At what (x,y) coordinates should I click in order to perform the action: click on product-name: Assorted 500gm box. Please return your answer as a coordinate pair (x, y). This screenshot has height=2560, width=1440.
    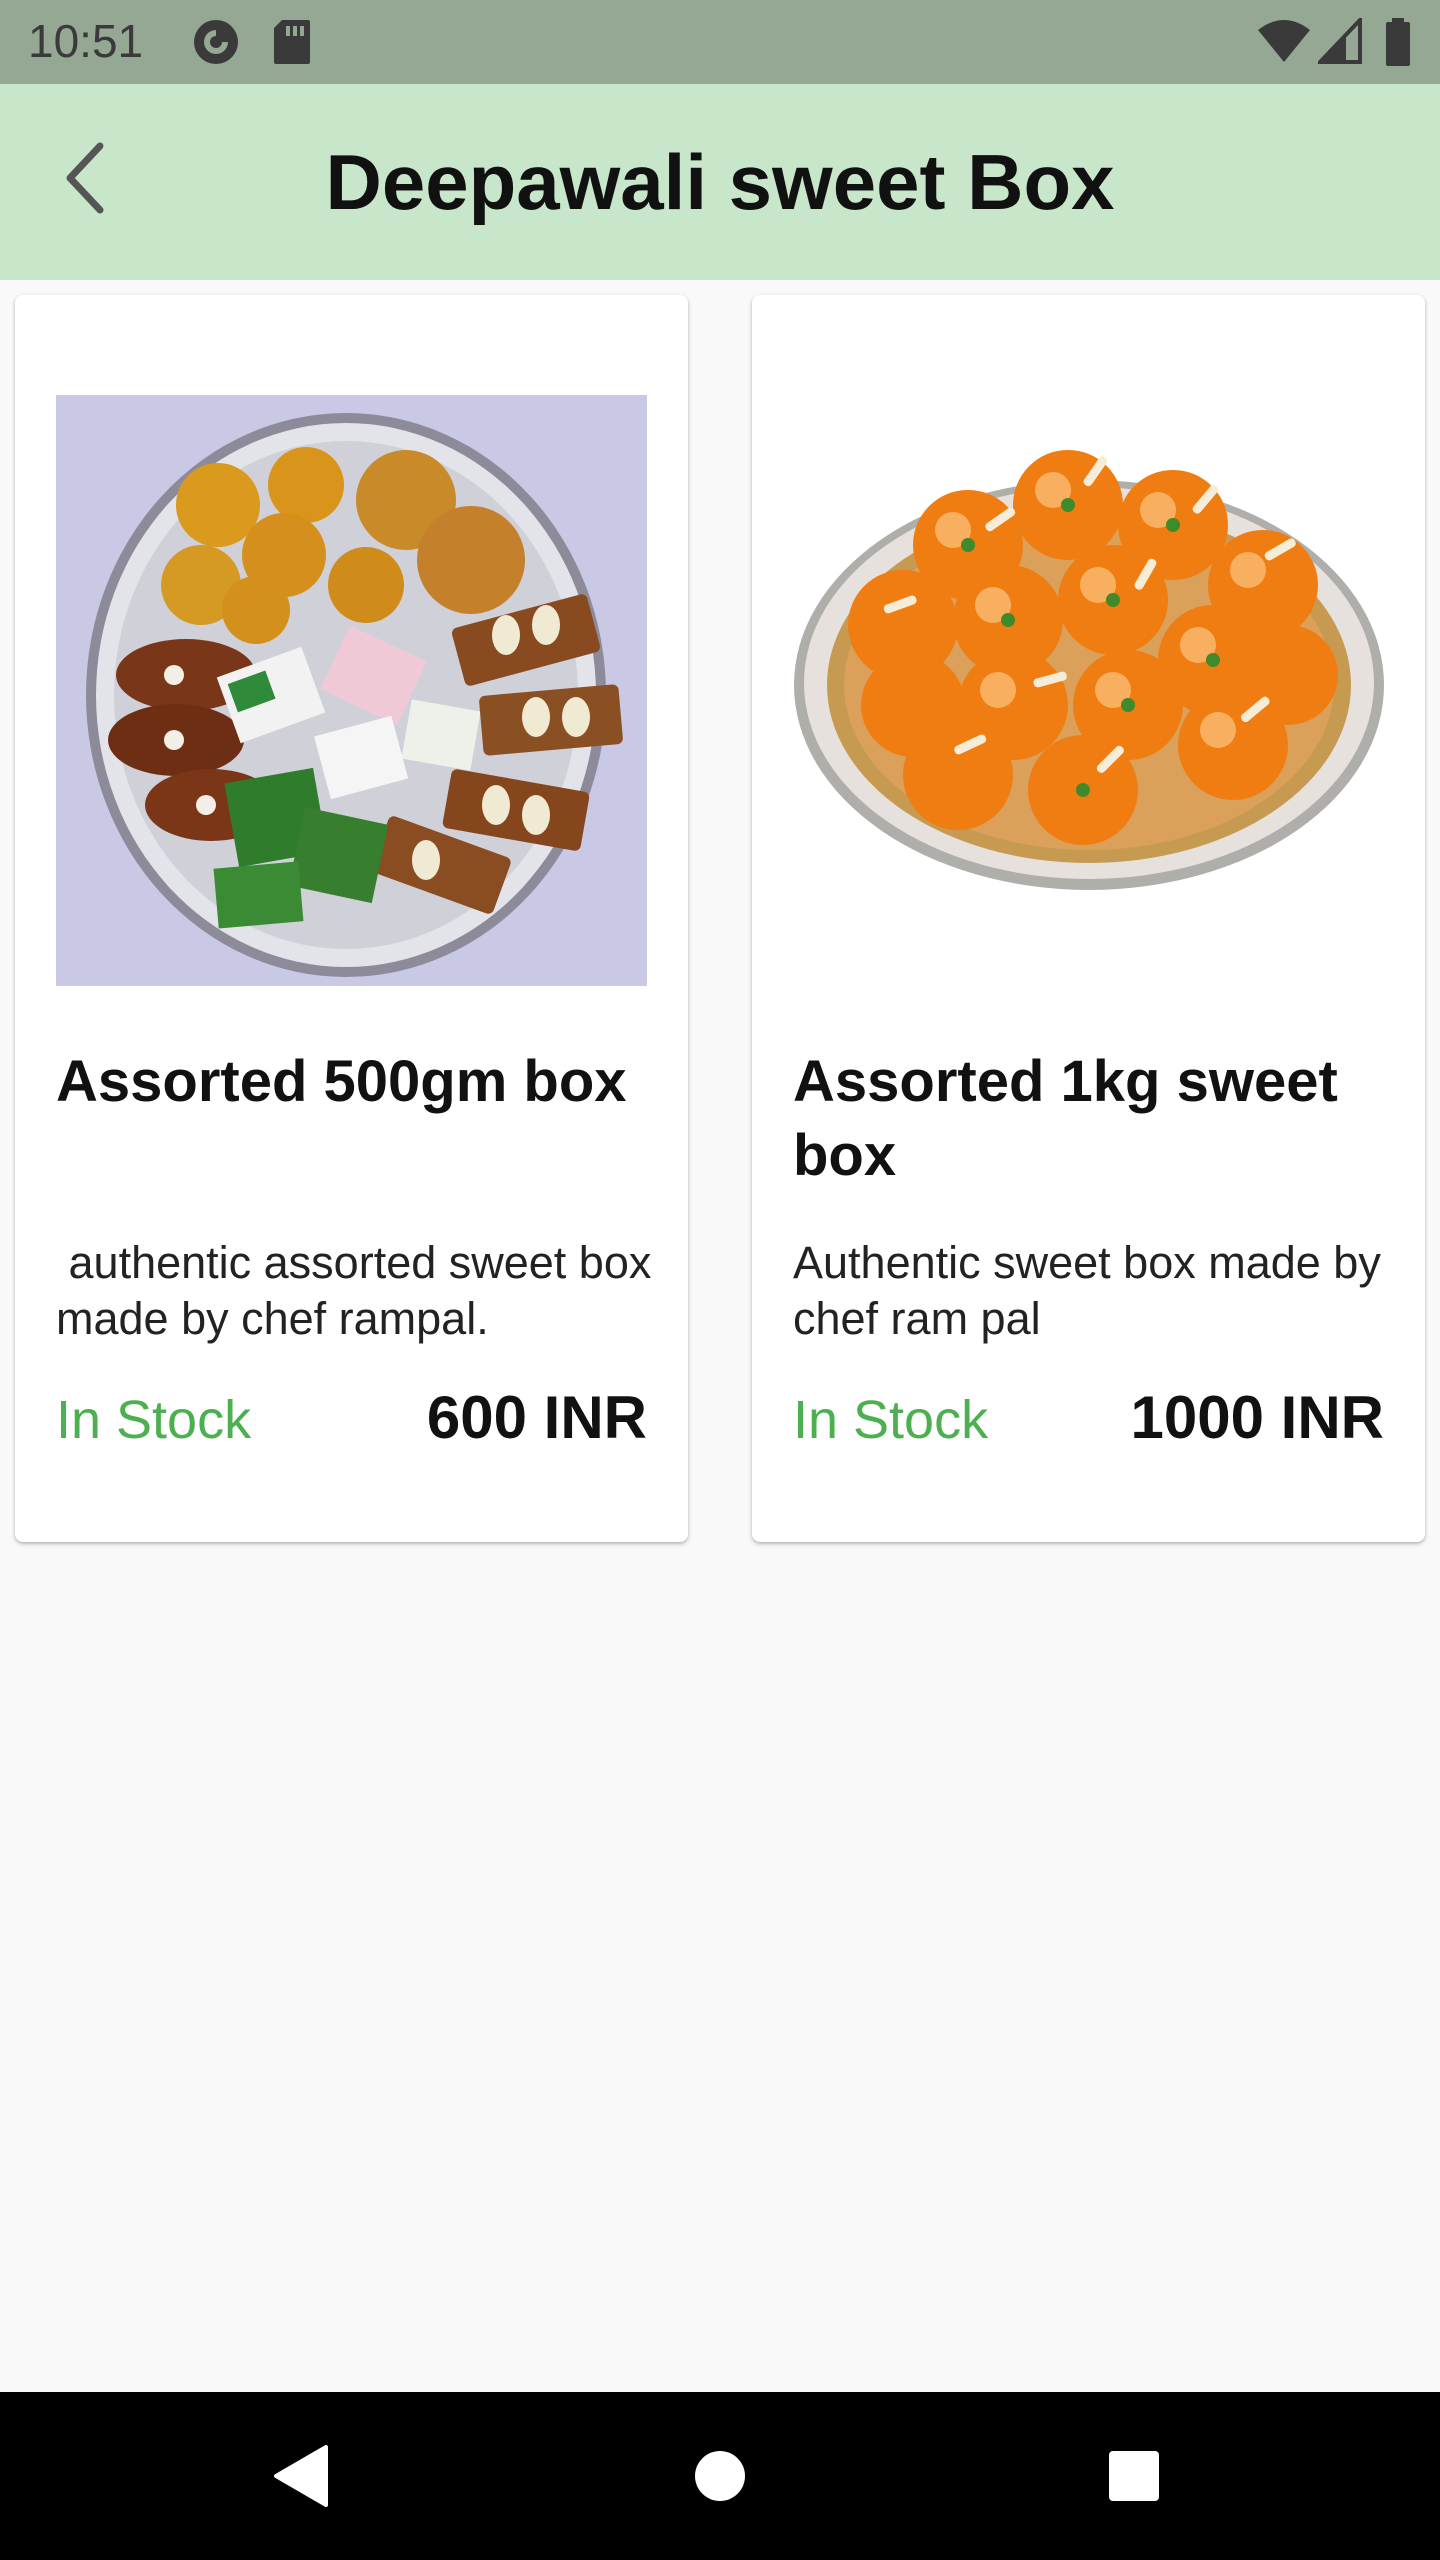
    Looking at the image, I should click on (341, 1081).